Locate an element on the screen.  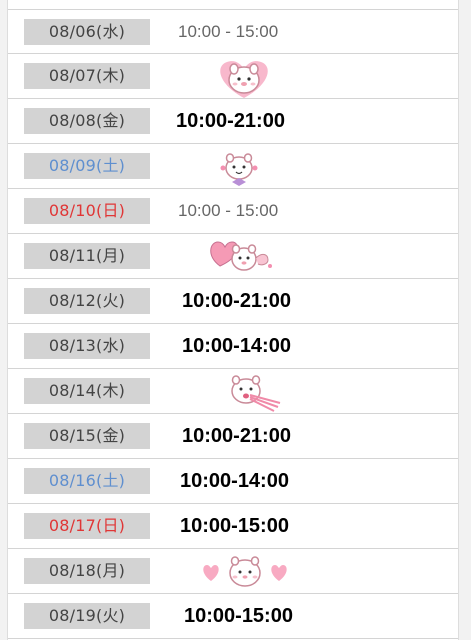
schedule-row: 08/06(水) 10:00 - 15:00 is located at coordinates (233, 31).